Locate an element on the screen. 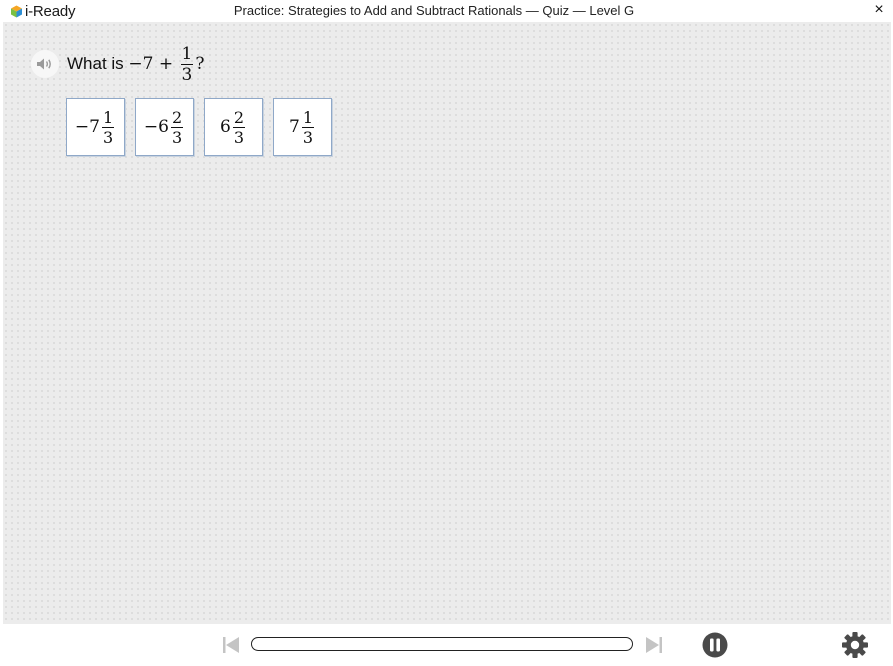  answer-choice-1: −7 1 3 is located at coordinates (95, 127).